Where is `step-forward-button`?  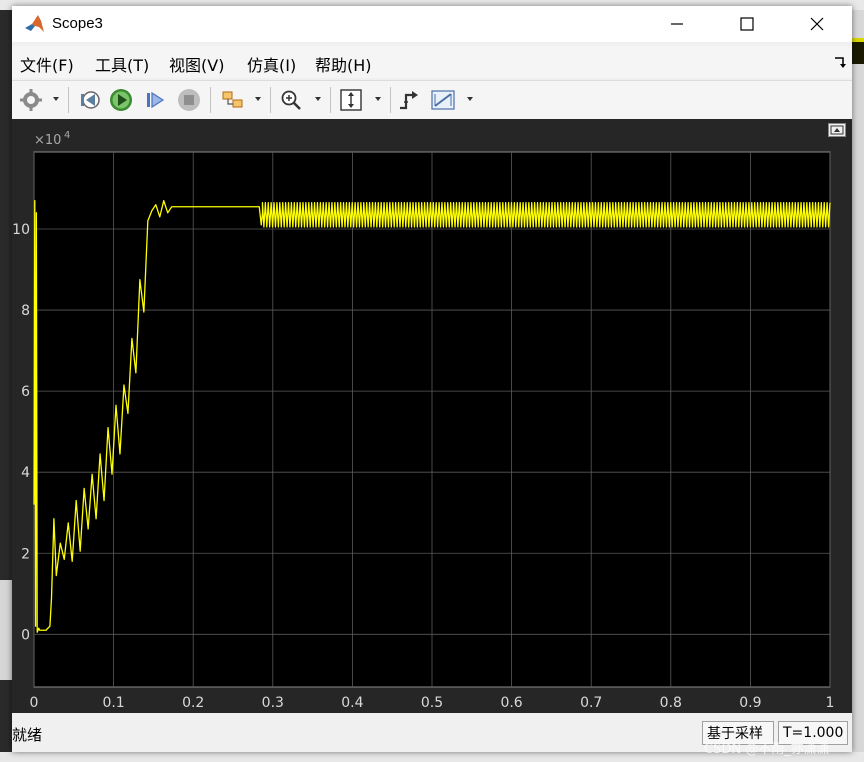 step-forward-button is located at coordinates (155, 100).